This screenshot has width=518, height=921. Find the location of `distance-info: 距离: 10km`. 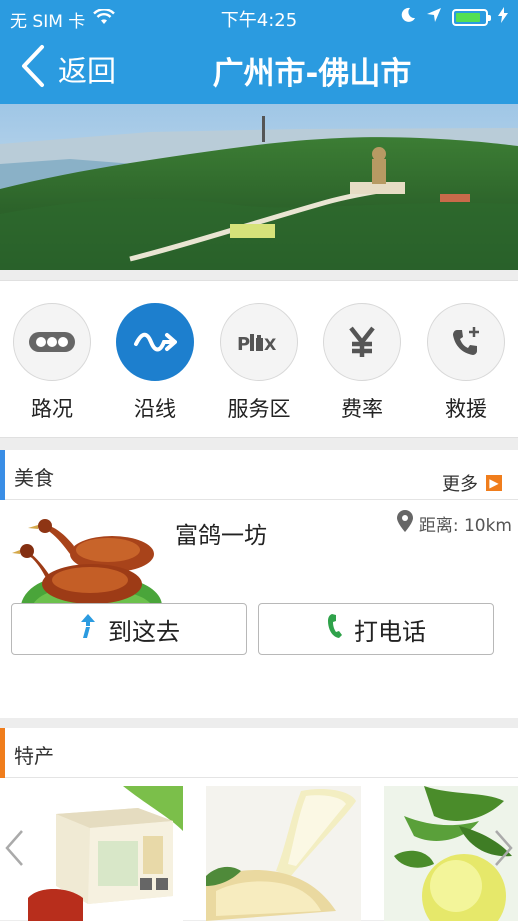

distance-info: 距离: 10km is located at coordinates (454, 523).